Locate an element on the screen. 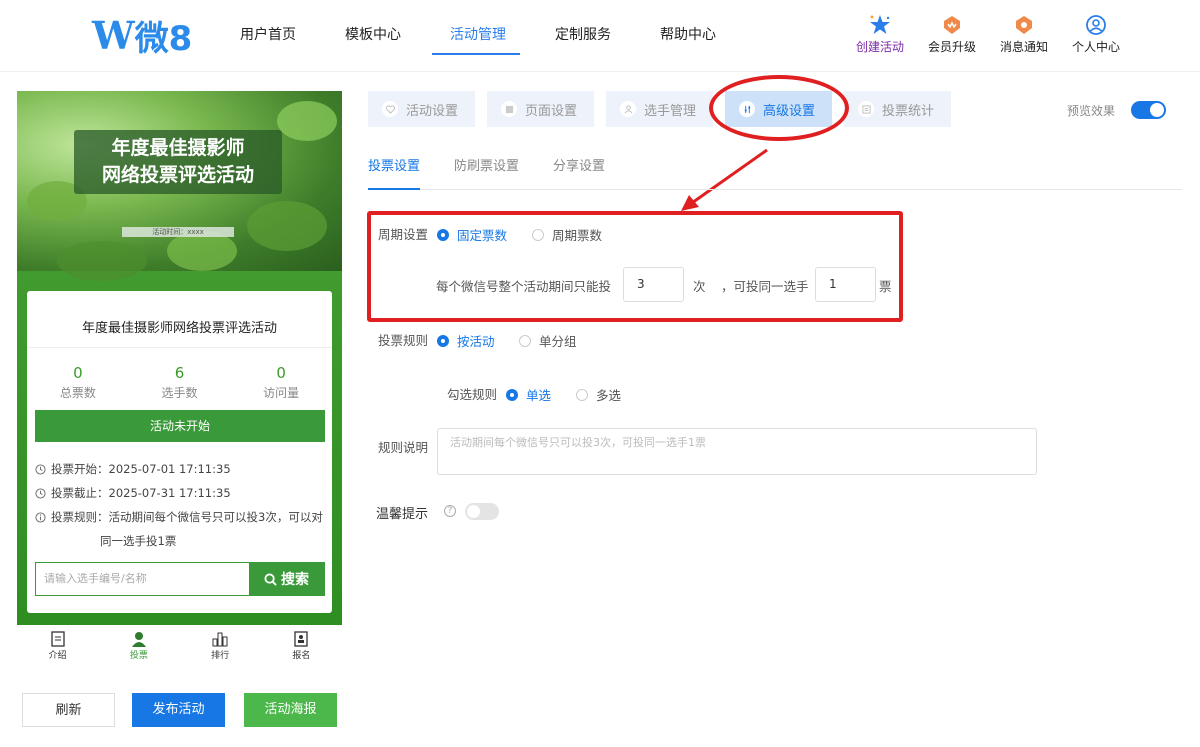 The height and width of the screenshot is (747, 1200). user-center-label: 个人中心 is located at coordinates (1095, 47).